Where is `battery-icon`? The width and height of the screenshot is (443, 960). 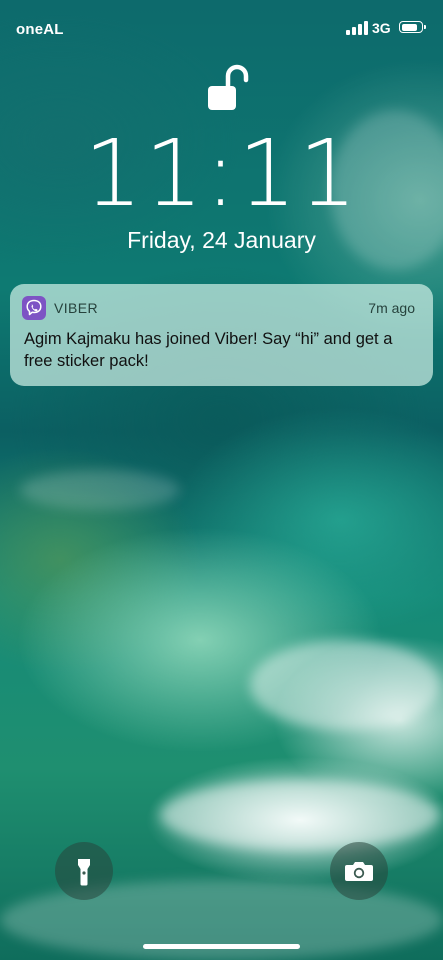
battery-icon is located at coordinates (412, 27).